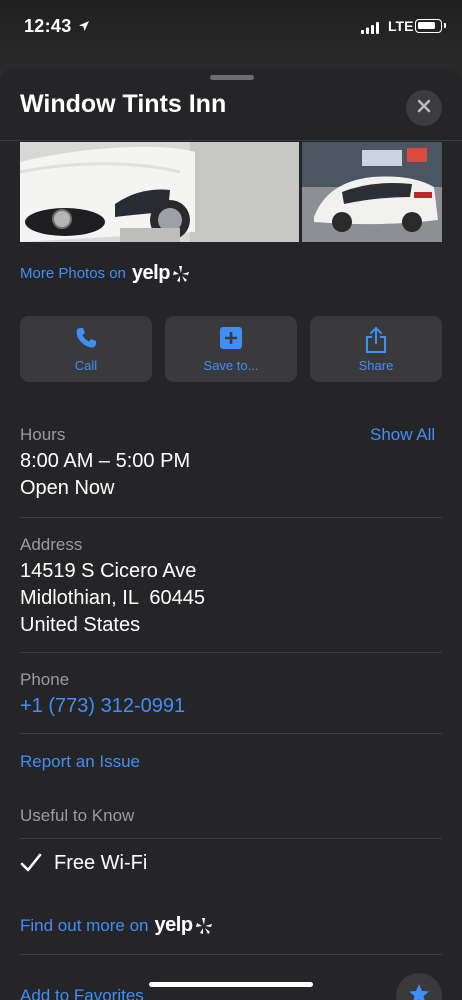 The height and width of the screenshot is (1000, 462). I want to click on checkmark-icon, so click(31, 865).